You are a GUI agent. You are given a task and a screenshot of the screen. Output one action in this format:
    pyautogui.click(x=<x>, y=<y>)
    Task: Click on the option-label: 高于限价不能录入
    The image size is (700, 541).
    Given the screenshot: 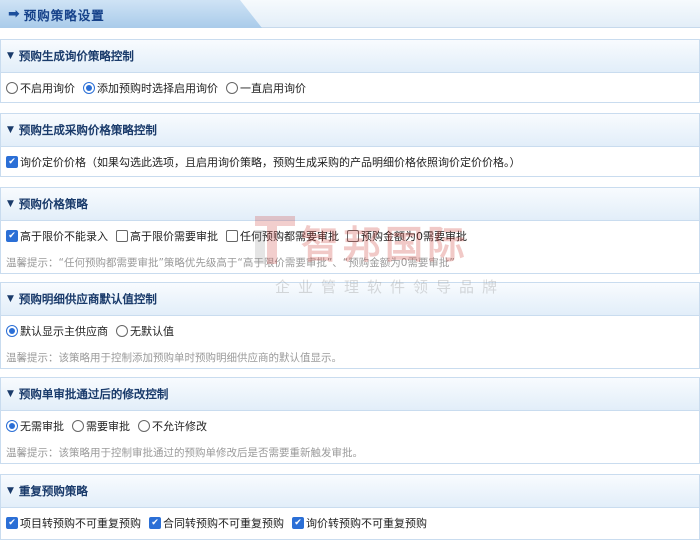 What is the action you would take?
    pyautogui.click(x=64, y=236)
    